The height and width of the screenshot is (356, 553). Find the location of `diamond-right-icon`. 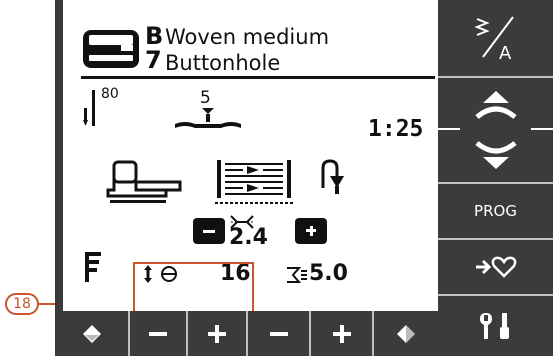

diamond-right-icon is located at coordinates (406, 333).